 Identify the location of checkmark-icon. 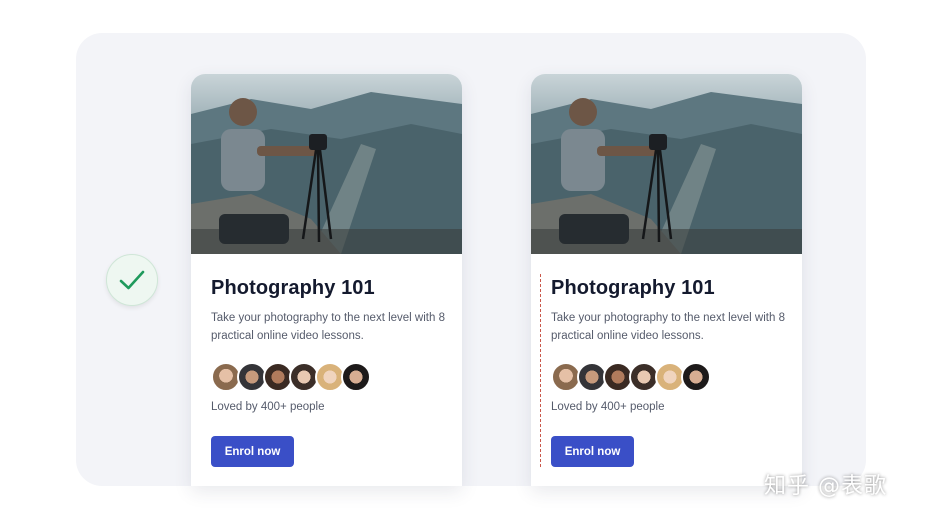
(132, 280).